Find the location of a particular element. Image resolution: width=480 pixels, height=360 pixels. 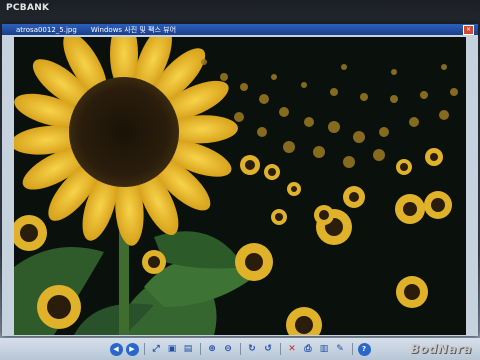

zoom-in-button: ⊕ is located at coordinates (212, 349).